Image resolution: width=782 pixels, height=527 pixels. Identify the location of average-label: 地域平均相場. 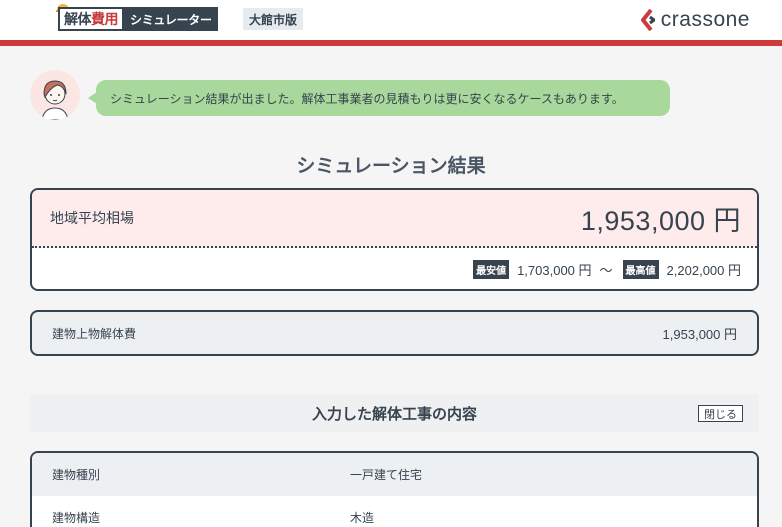
(92, 219).